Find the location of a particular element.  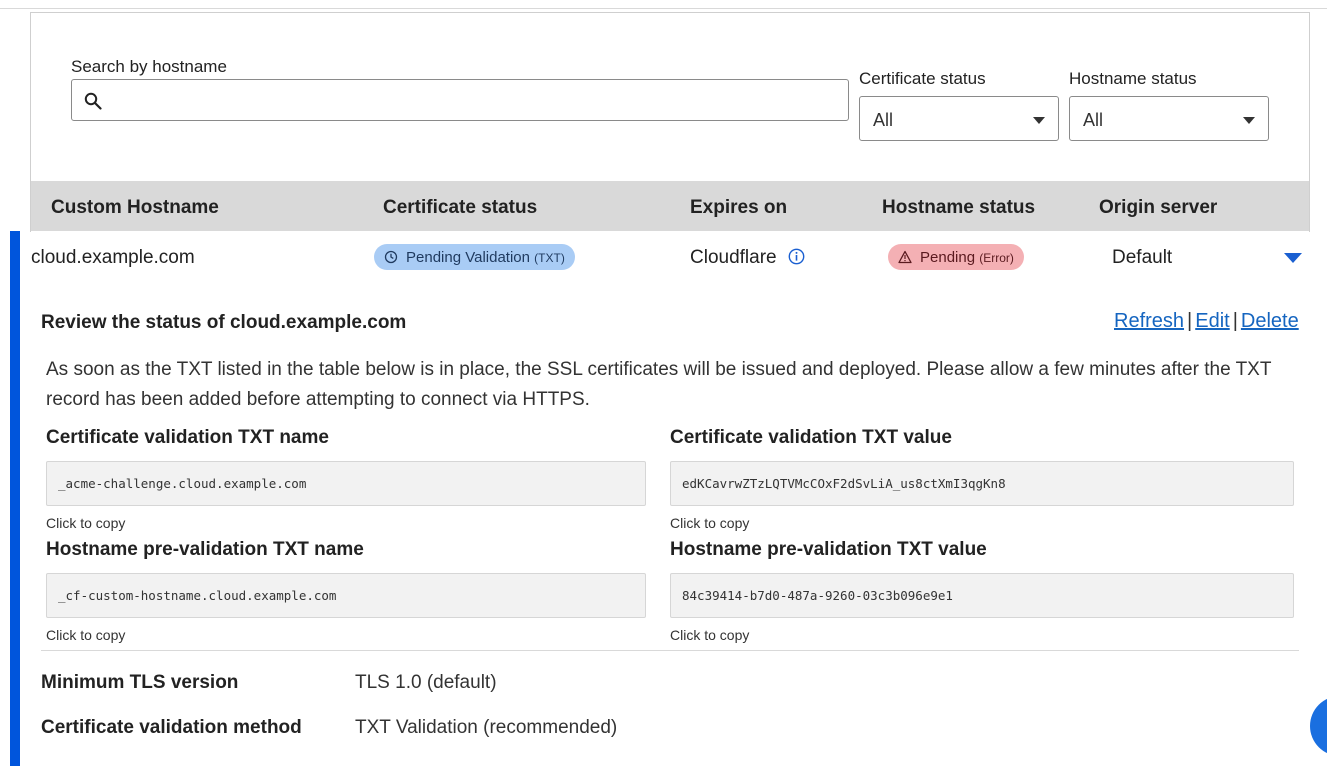

section-divider is located at coordinates (670, 650).